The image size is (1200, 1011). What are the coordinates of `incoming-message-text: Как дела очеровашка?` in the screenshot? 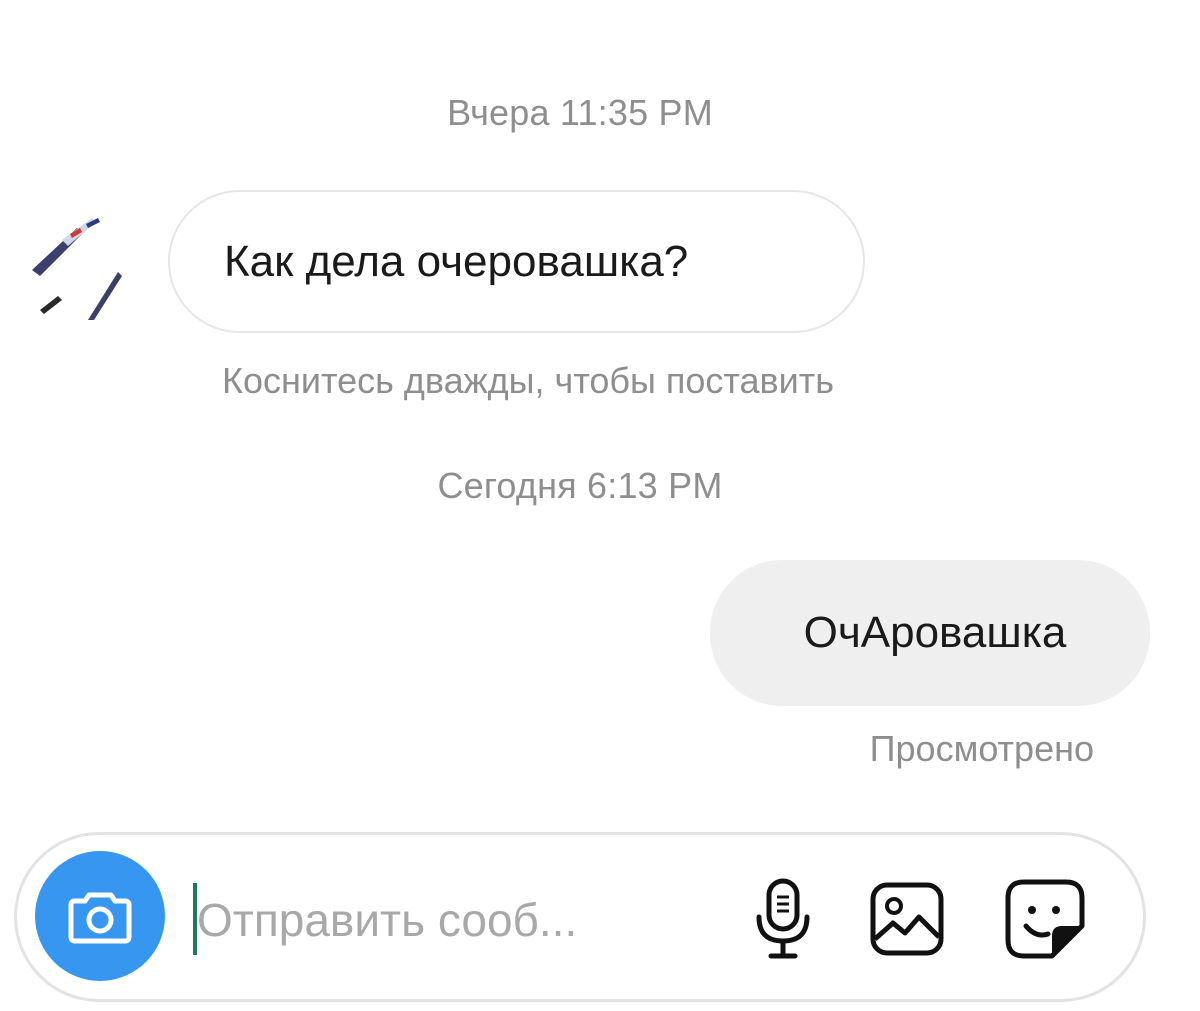 It's located at (456, 261).